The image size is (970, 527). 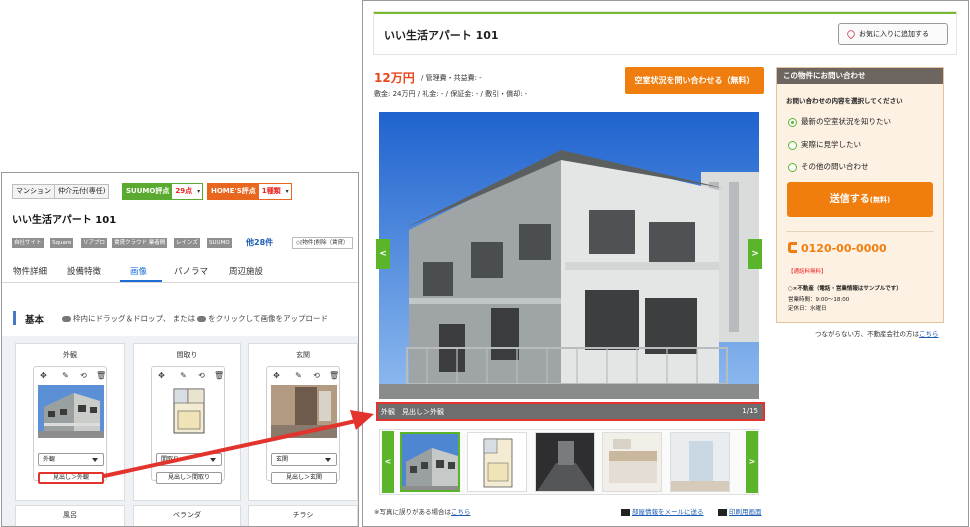 I want to click on image-category-select: 間取り, so click(x=189, y=459).